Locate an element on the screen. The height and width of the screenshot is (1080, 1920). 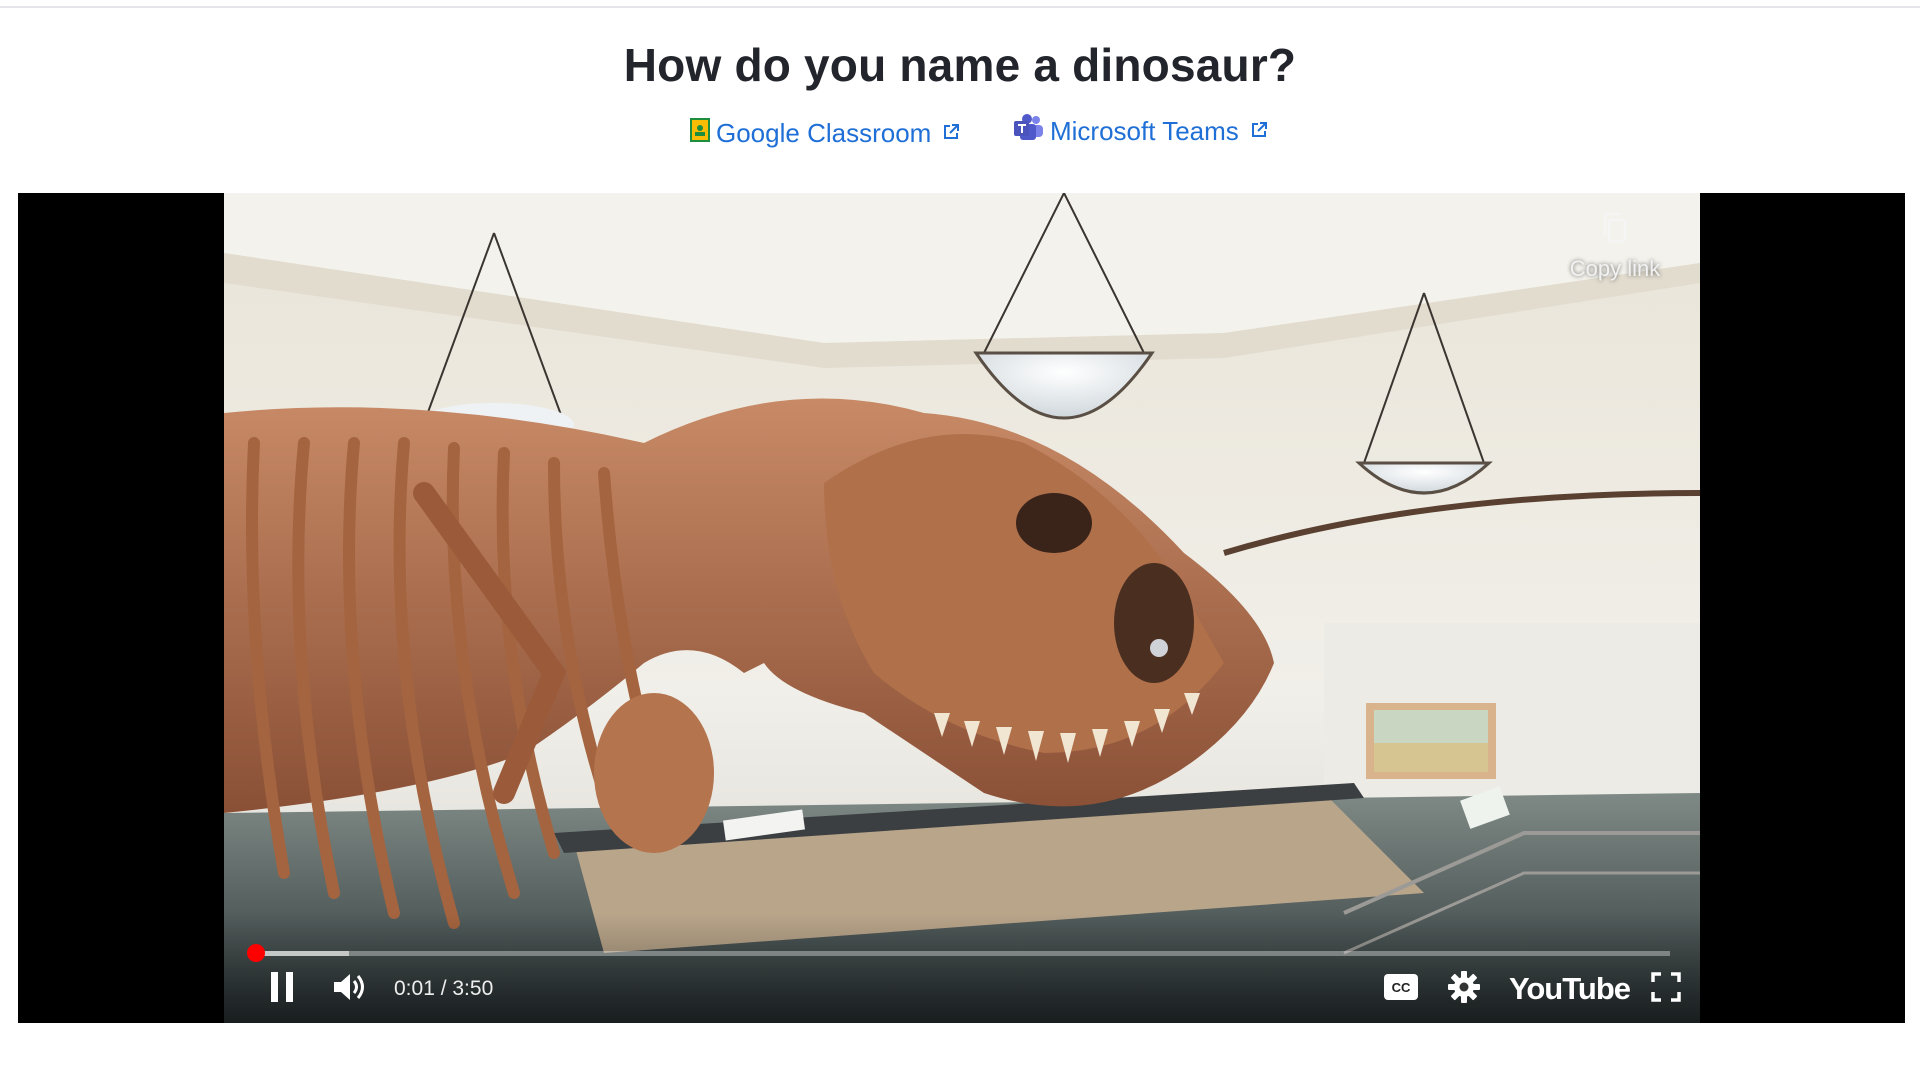
microsoft-teams-label: Microsoft Teams is located at coordinates (1144, 131).